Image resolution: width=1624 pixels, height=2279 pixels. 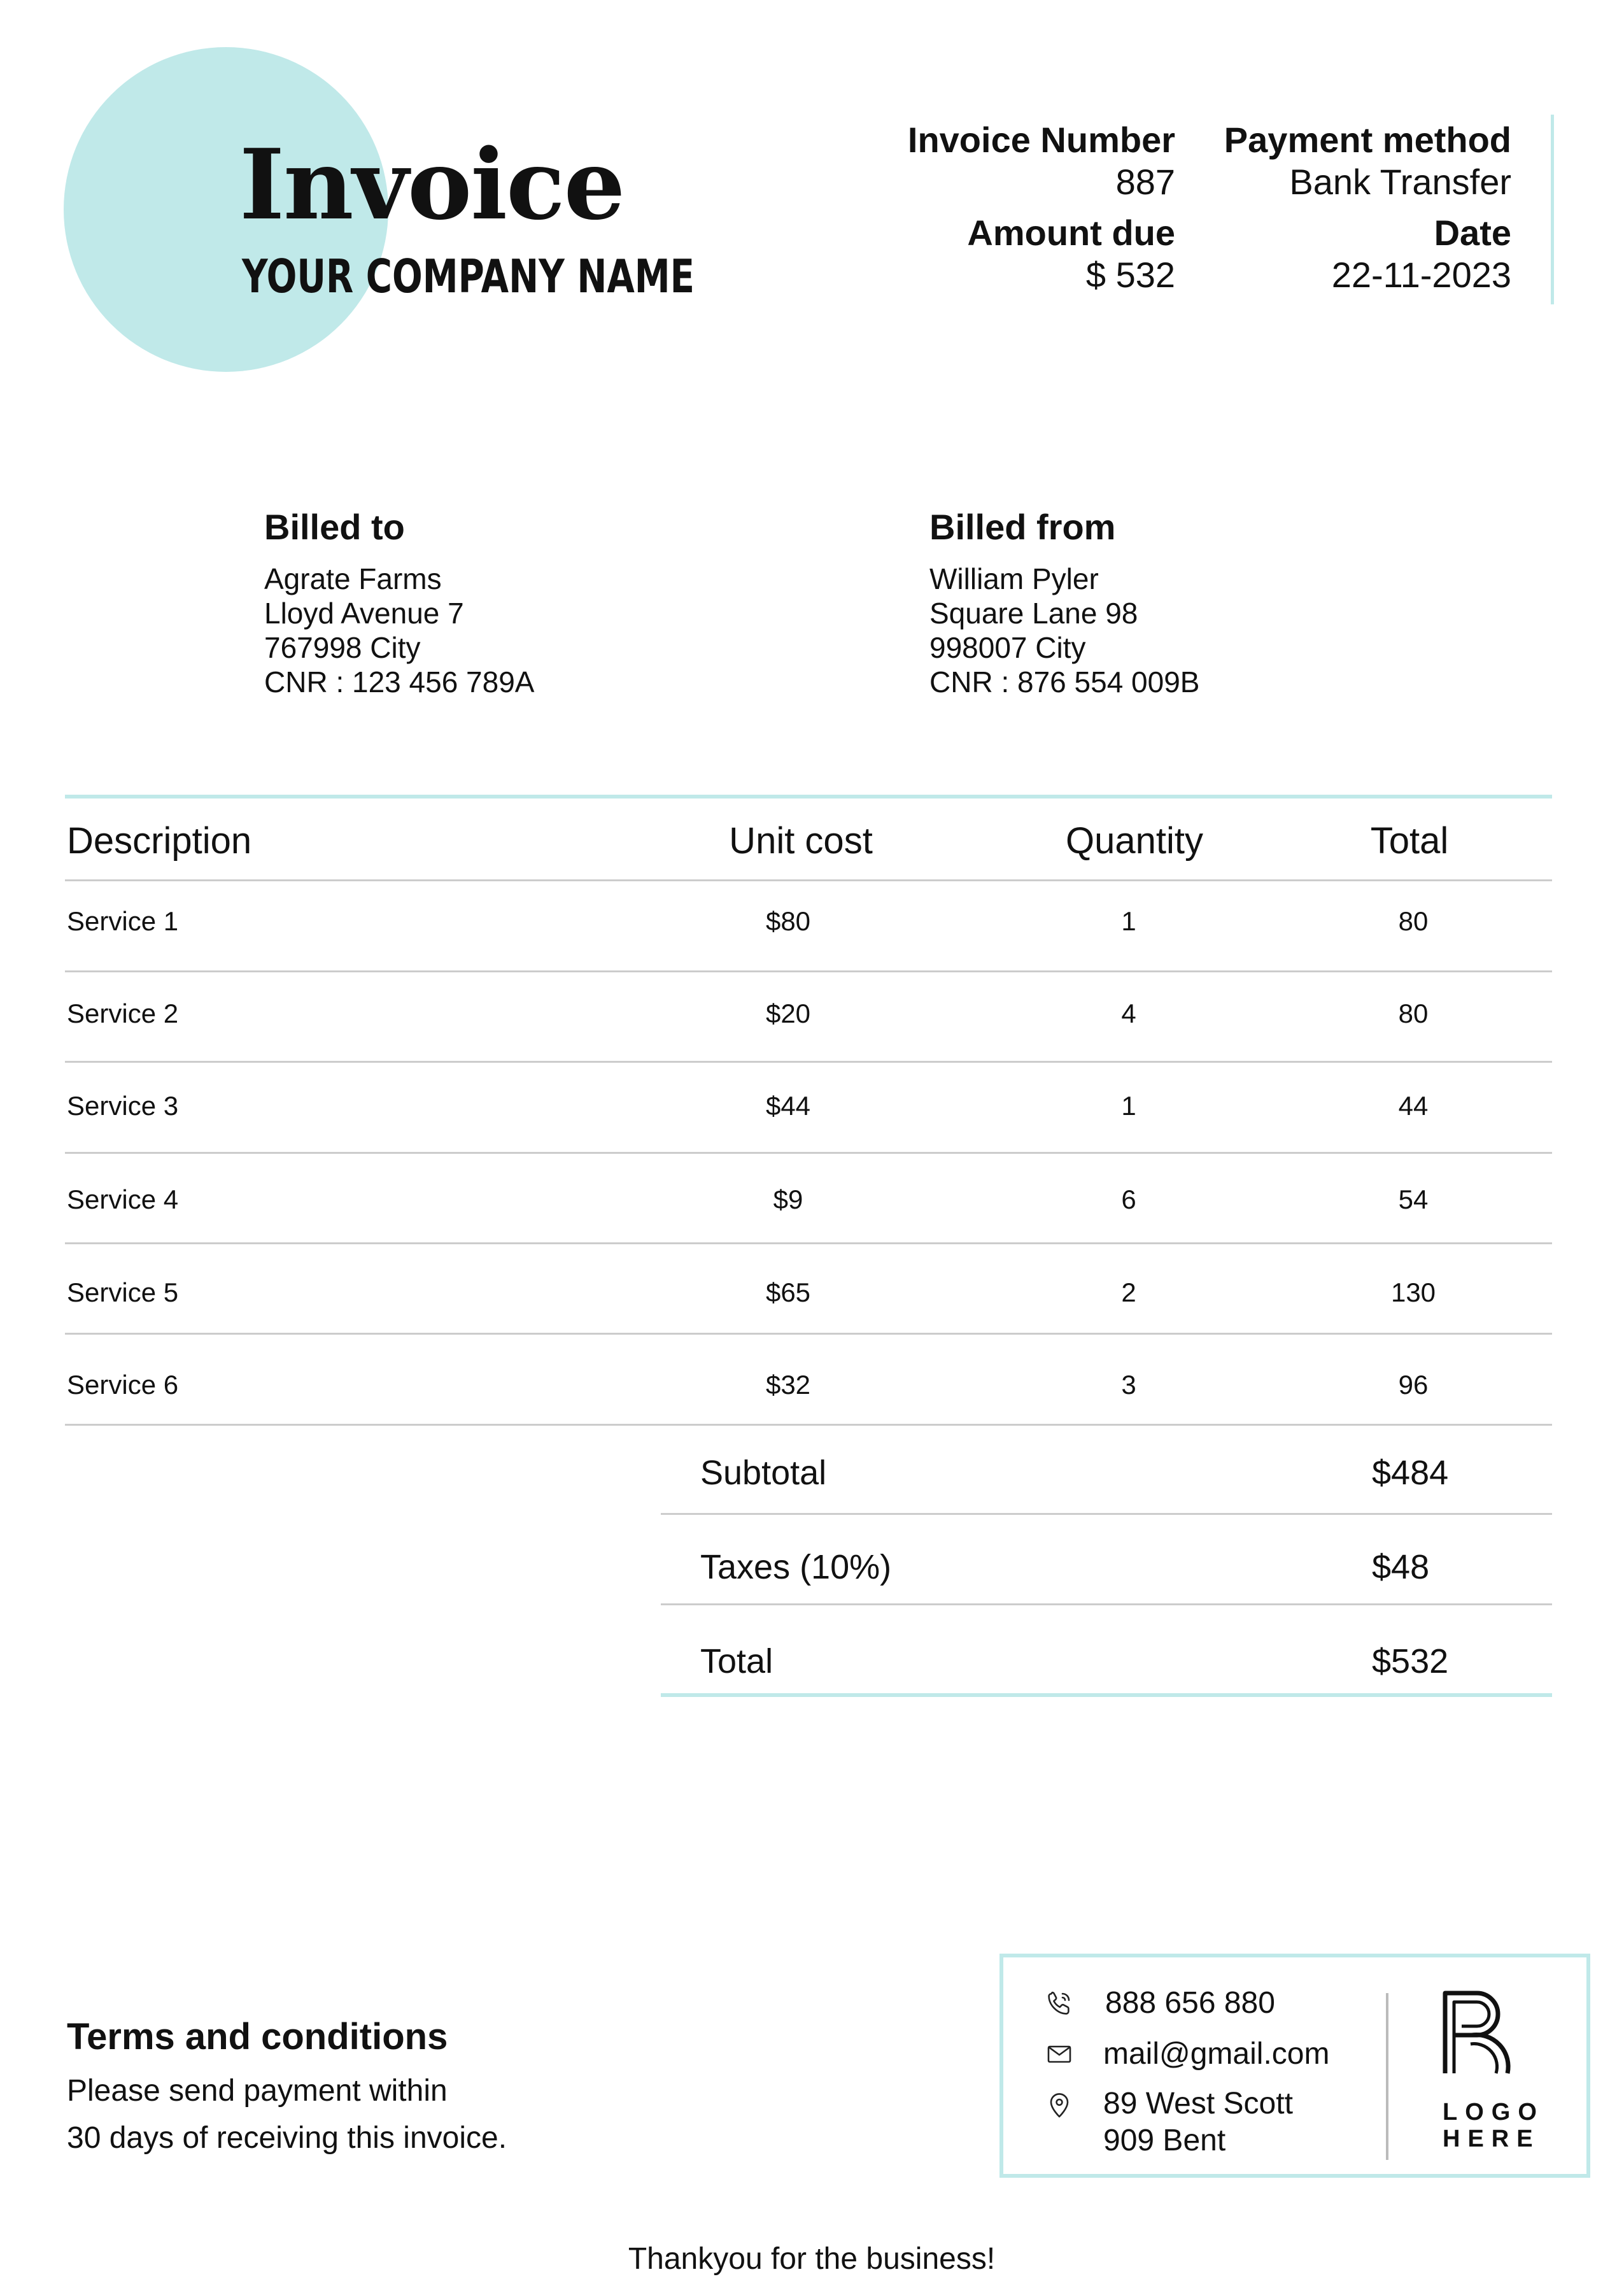 I want to click on column-header-total: Total, so click(x=1409, y=841).